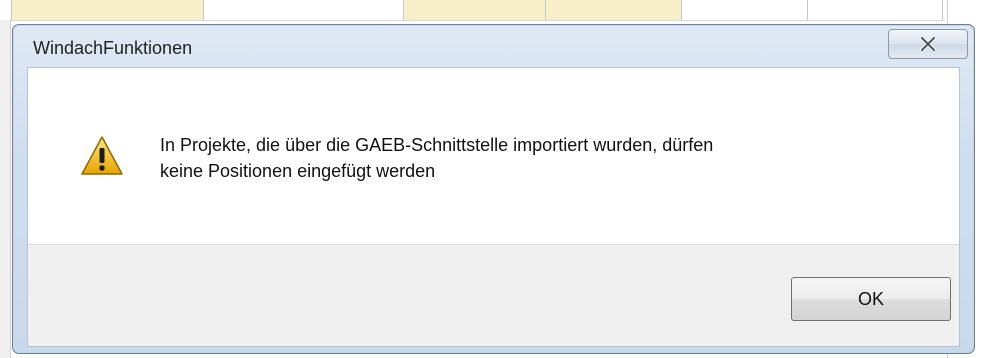 This screenshot has width=985, height=358. I want to click on dialog-title: WindachFunktionen, so click(113, 48).